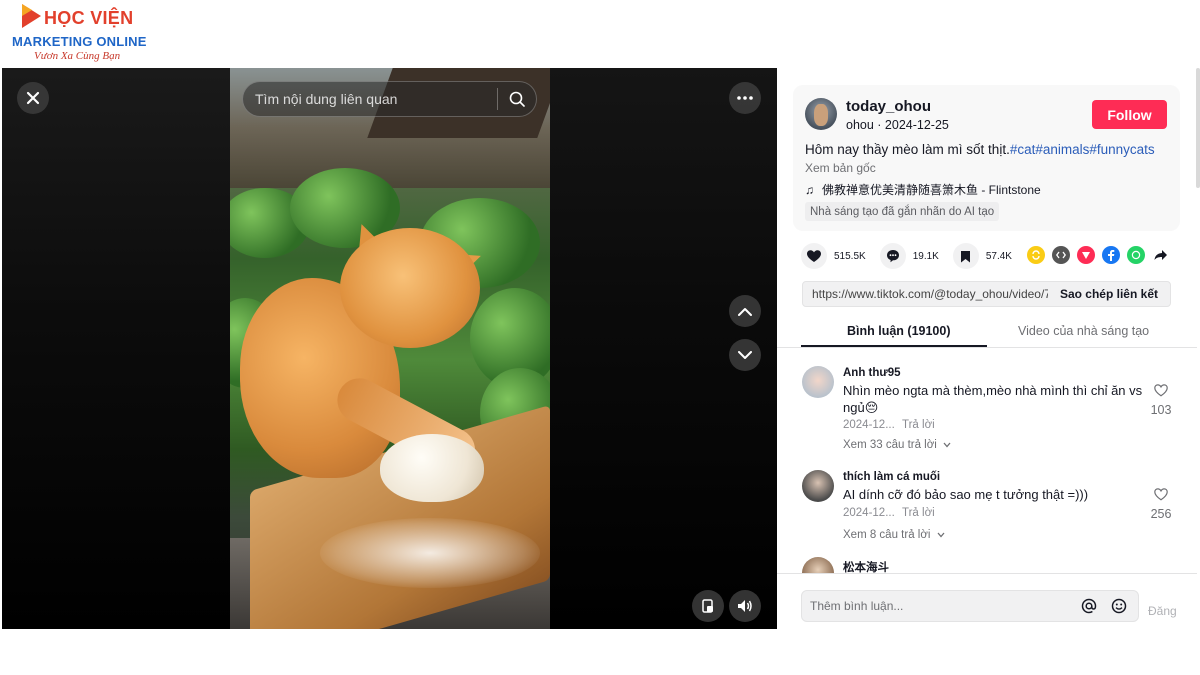 The image size is (1200, 675). Describe the element at coordinates (987, 565) in the screenshot. I see `comment-item: 松本海斗` at that location.